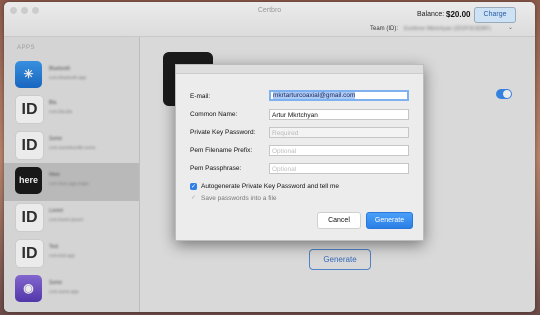  I want to click on cancel-button: Cancel, so click(339, 220).